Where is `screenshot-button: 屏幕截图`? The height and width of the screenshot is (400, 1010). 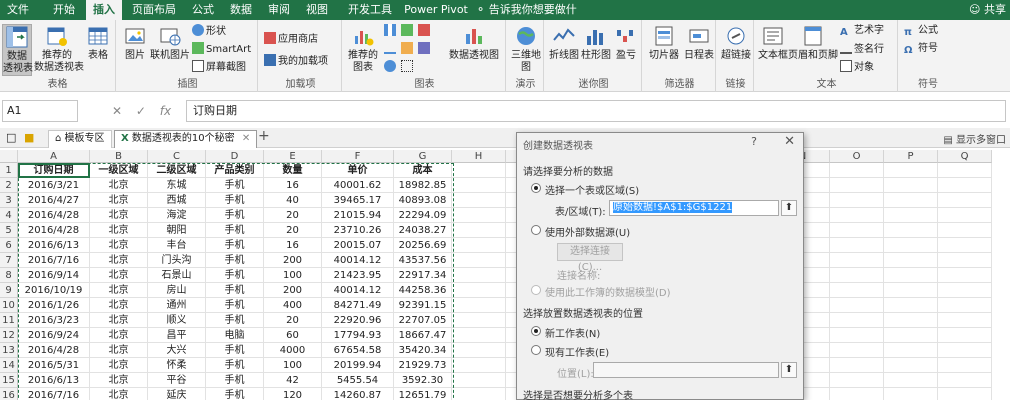
screenshot-button: 屏幕截图 is located at coordinates (219, 67).